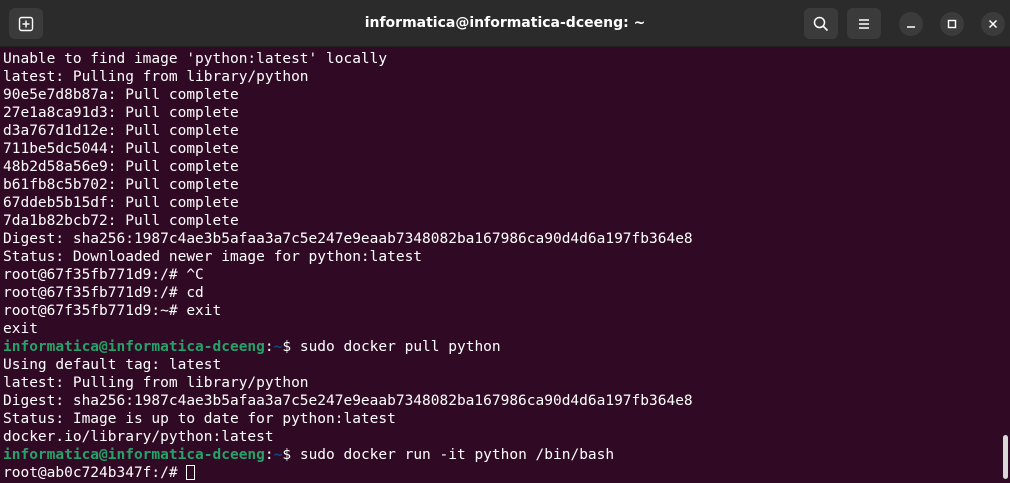 The image size is (1010, 483). I want to click on terminal-line: b61fb8c5b702: Pull complete, so click(121, 185).